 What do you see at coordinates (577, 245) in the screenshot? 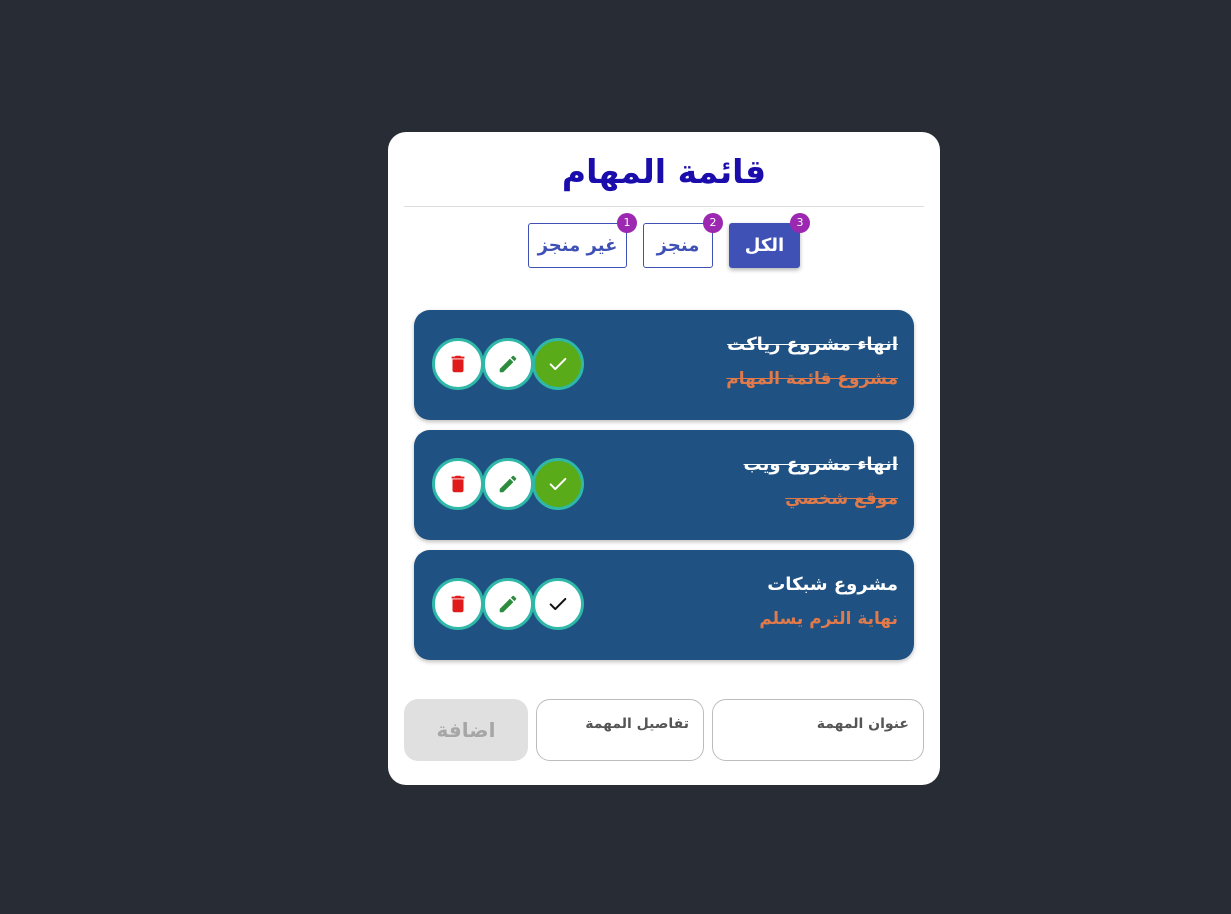
I see `filter-not-done-label: غير منجز` at bounding box center [577, 245].